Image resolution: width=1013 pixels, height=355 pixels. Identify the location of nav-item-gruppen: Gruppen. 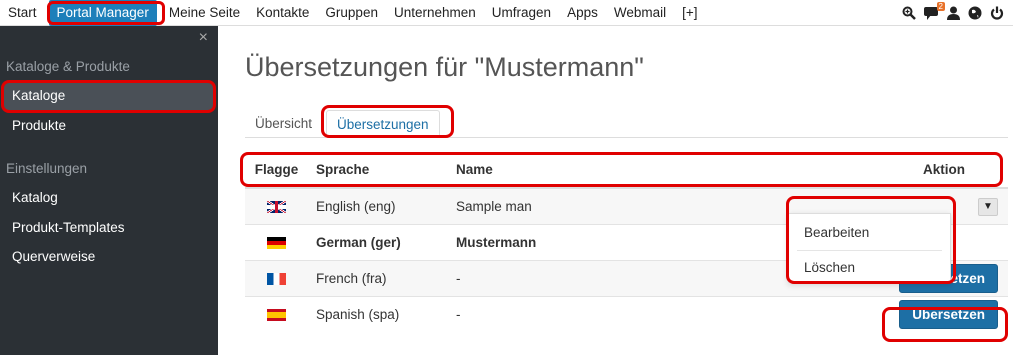
(351, 13).